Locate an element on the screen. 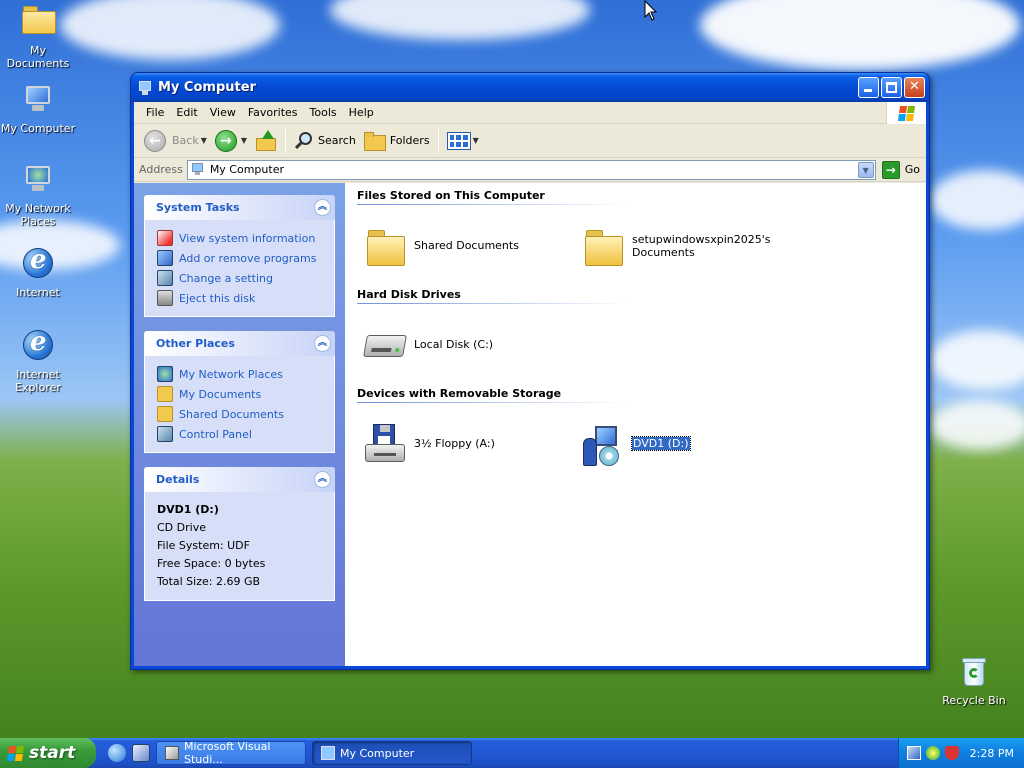  desktop-icon-my-computer: My Computer is located at coordinates (38, 109).